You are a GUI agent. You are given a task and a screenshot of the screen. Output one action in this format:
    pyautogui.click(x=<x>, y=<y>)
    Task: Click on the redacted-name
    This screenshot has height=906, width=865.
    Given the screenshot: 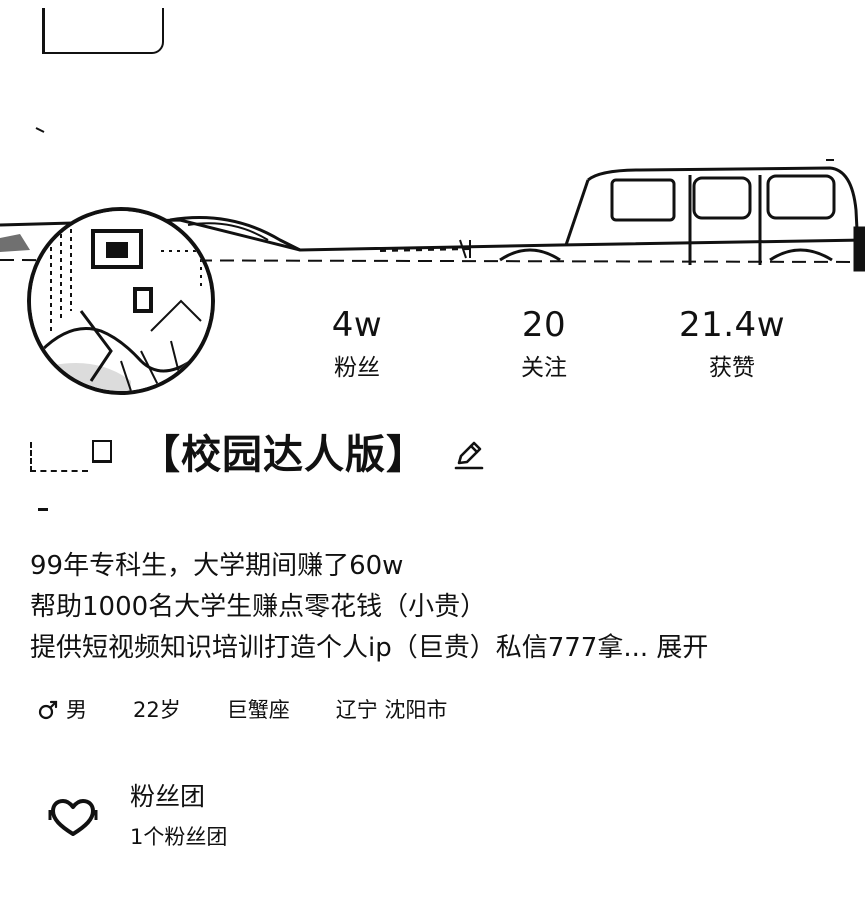 What is the action you would take?
    pyautogui.click(x=76, y=455)
    